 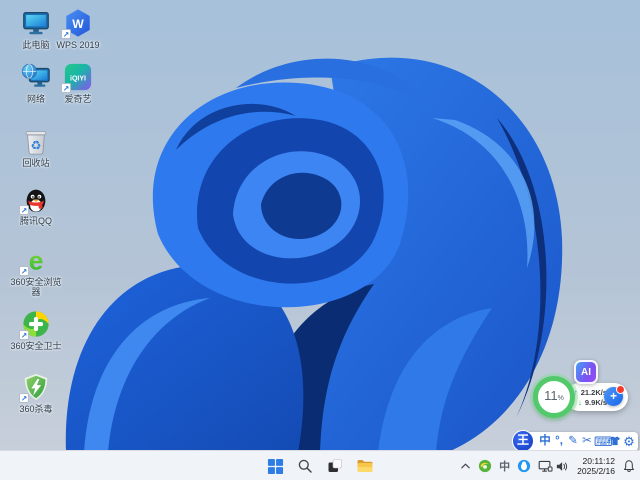 I want to click on notification-dot, so click(x=620, y=389).